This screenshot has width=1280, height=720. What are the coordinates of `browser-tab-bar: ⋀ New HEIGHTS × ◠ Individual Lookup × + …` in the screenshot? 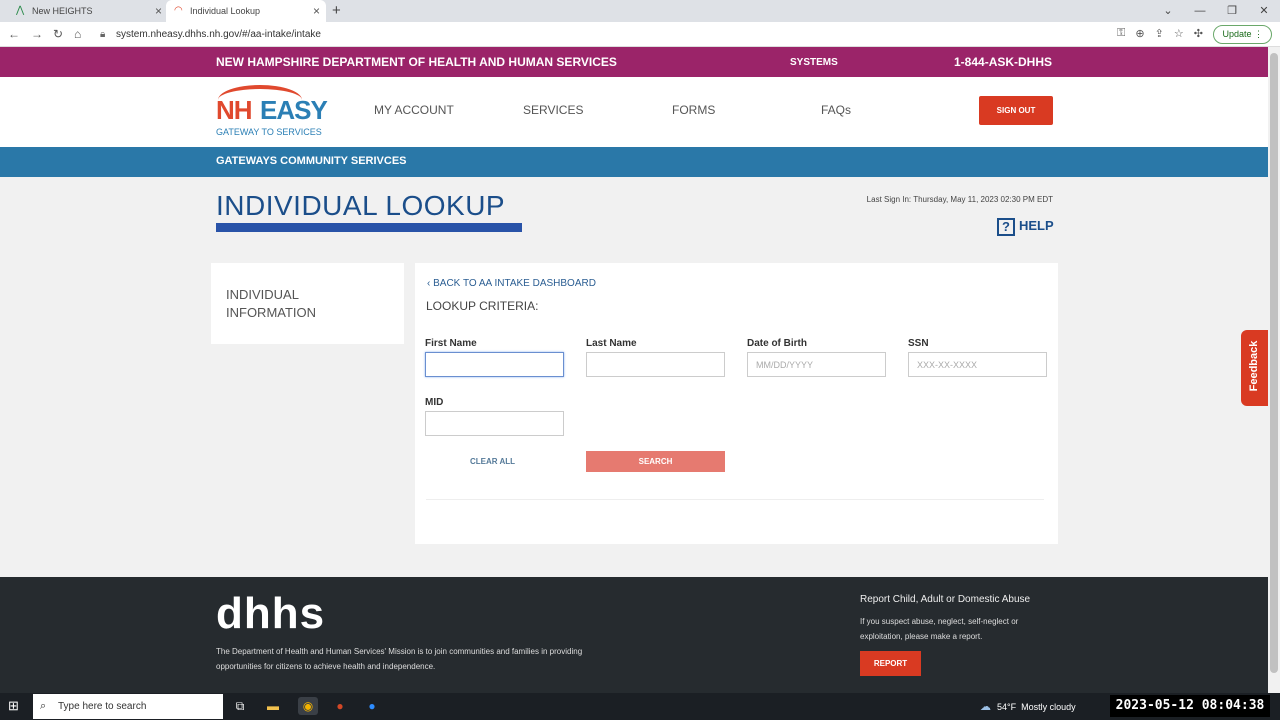 It's located at (640, 11).